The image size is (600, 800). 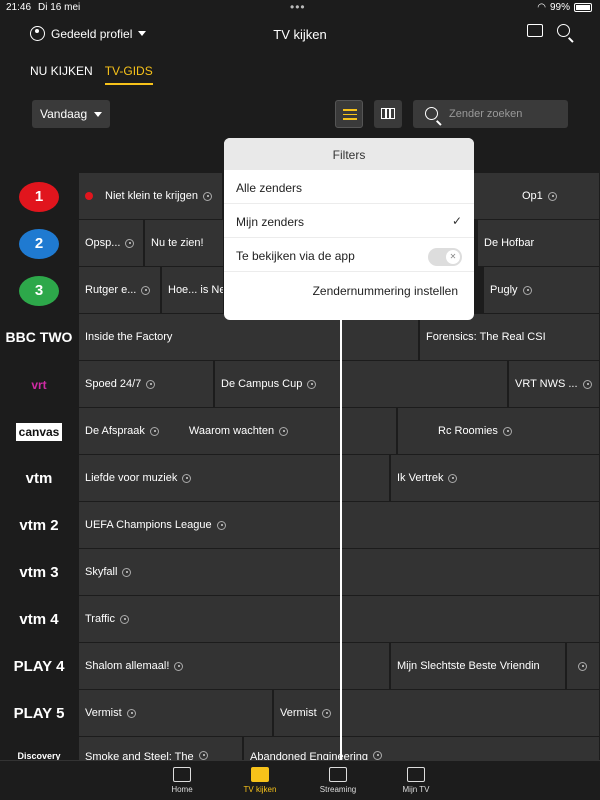 What do you see at coordinates (39, 243) in the screenshot?
I see `channel-logo-npo2: 2` at bounding box center [39, 243].